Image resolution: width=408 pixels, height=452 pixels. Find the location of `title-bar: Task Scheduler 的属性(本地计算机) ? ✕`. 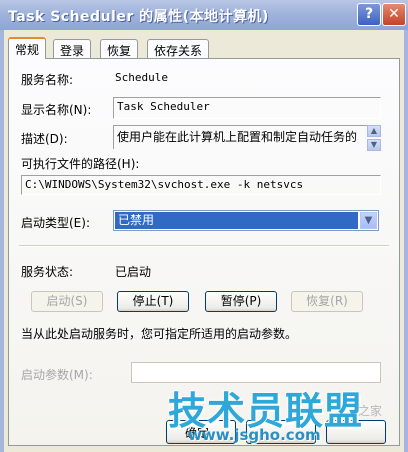

title-bar: Task Scheduler 的属性(本地计算机) ? ✕ is located at coordinates (204, 15).